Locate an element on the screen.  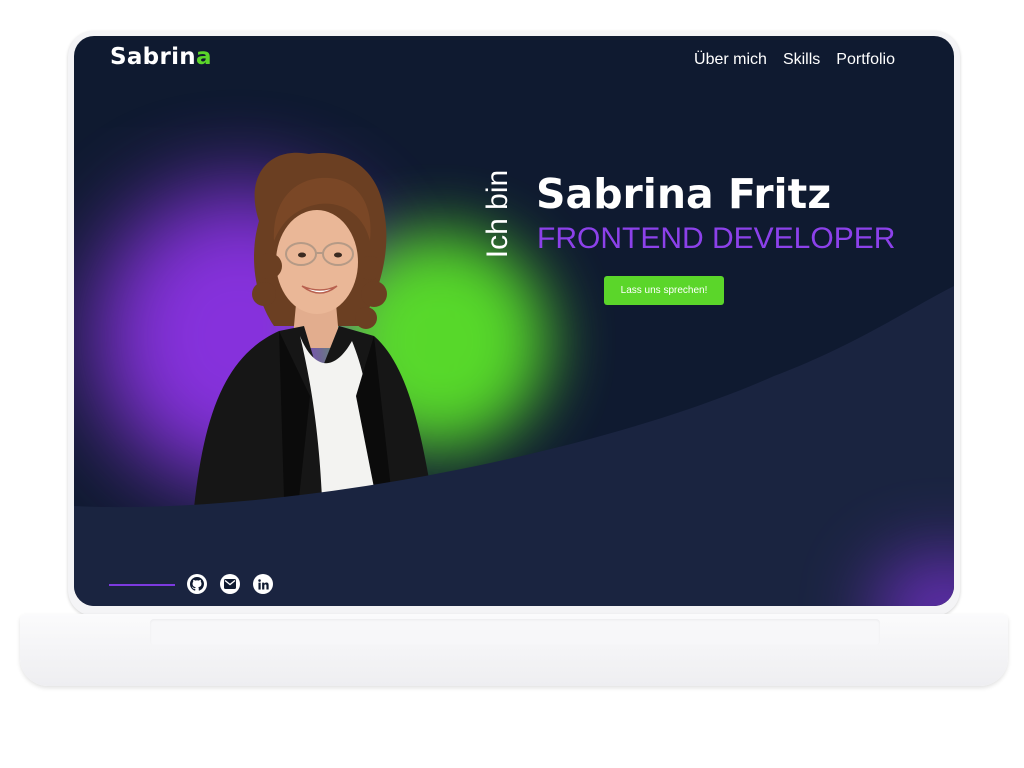
nav-skills: Skills is located at coordinates (801, 60).